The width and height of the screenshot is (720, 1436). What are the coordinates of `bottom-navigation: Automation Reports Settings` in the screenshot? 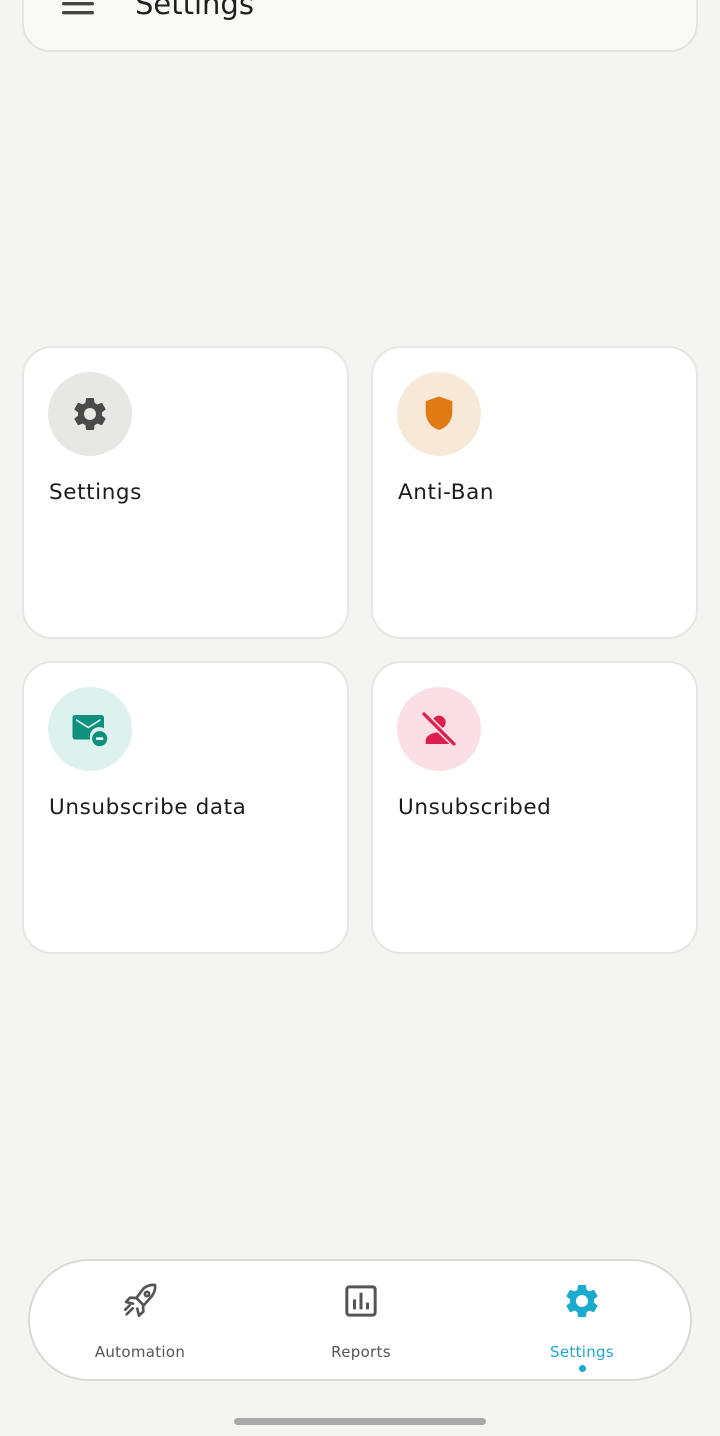 It's located at (360, 1320).